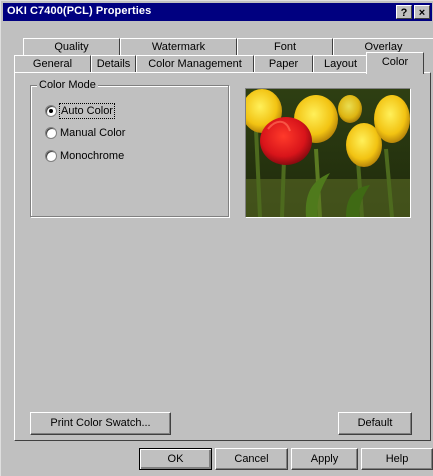 The height and width of the screenshot is (476, 433). I want to click on radio-selected-dot, so click(51, 111).